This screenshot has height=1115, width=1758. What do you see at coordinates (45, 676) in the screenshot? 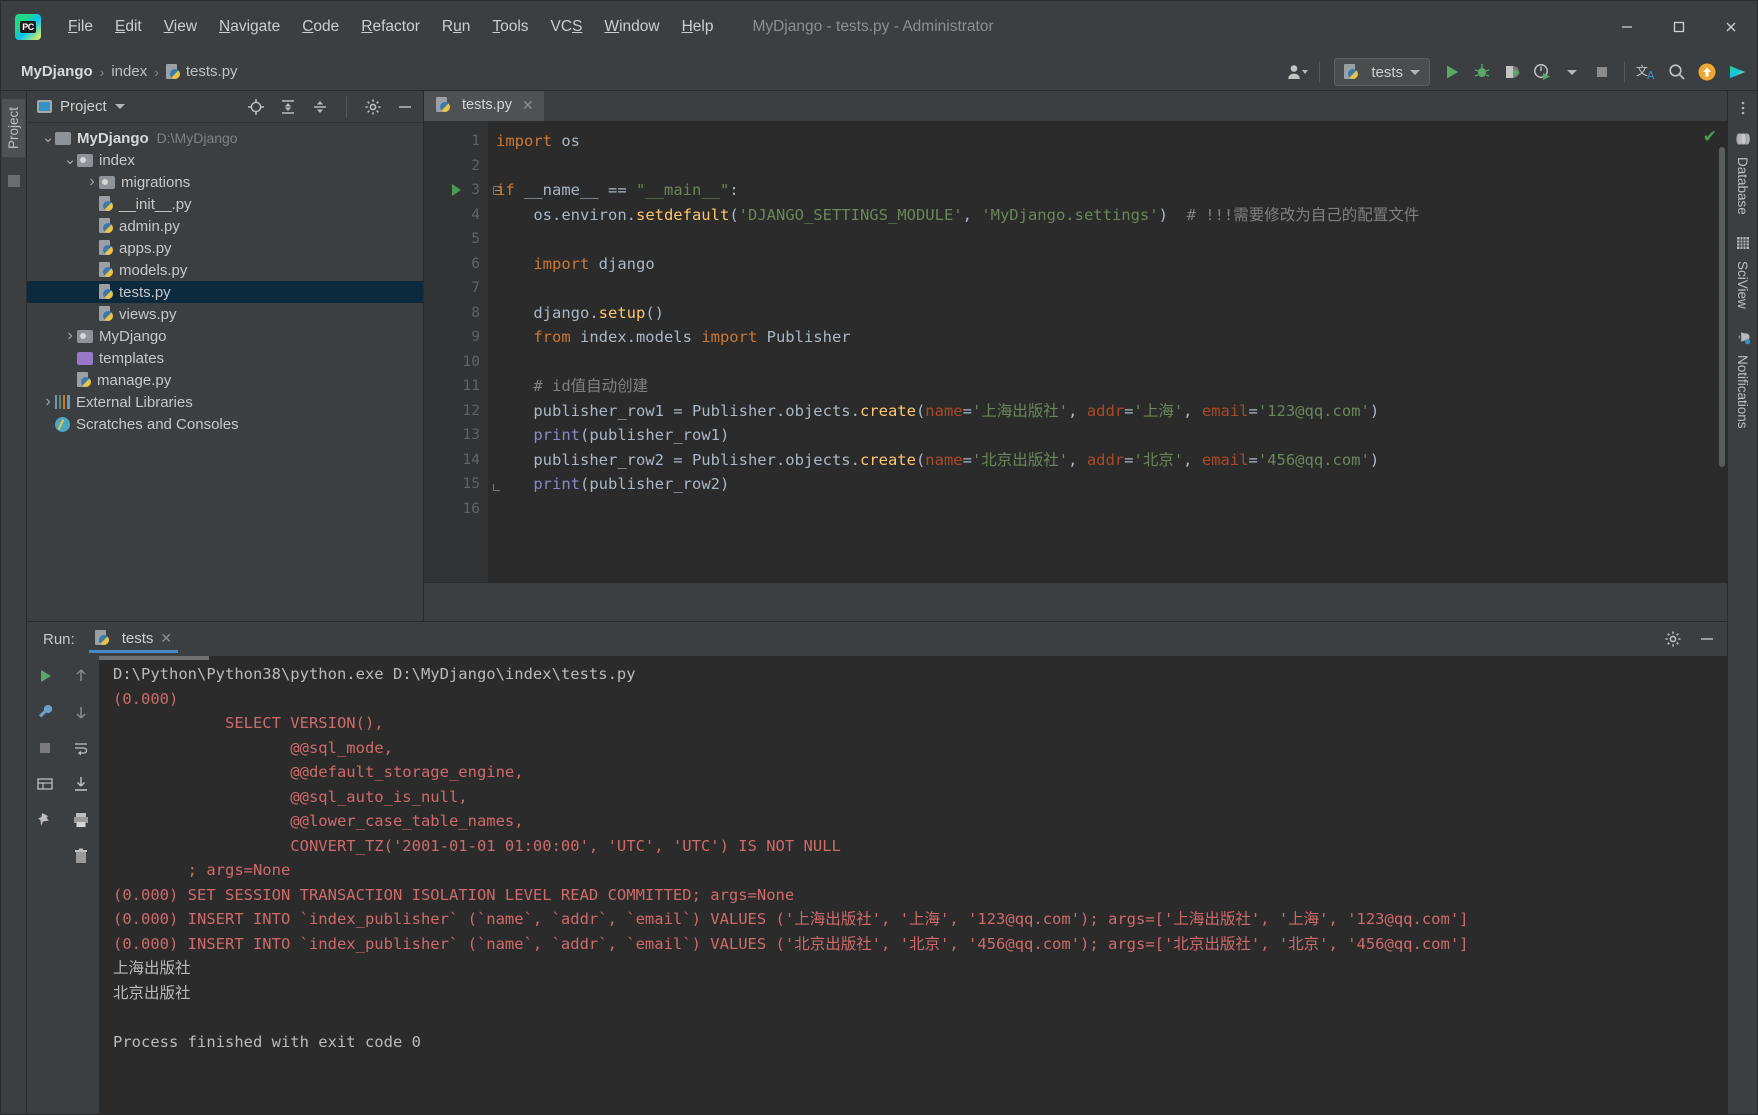
I see `rerun-icon` at bounding box center [45, 676].